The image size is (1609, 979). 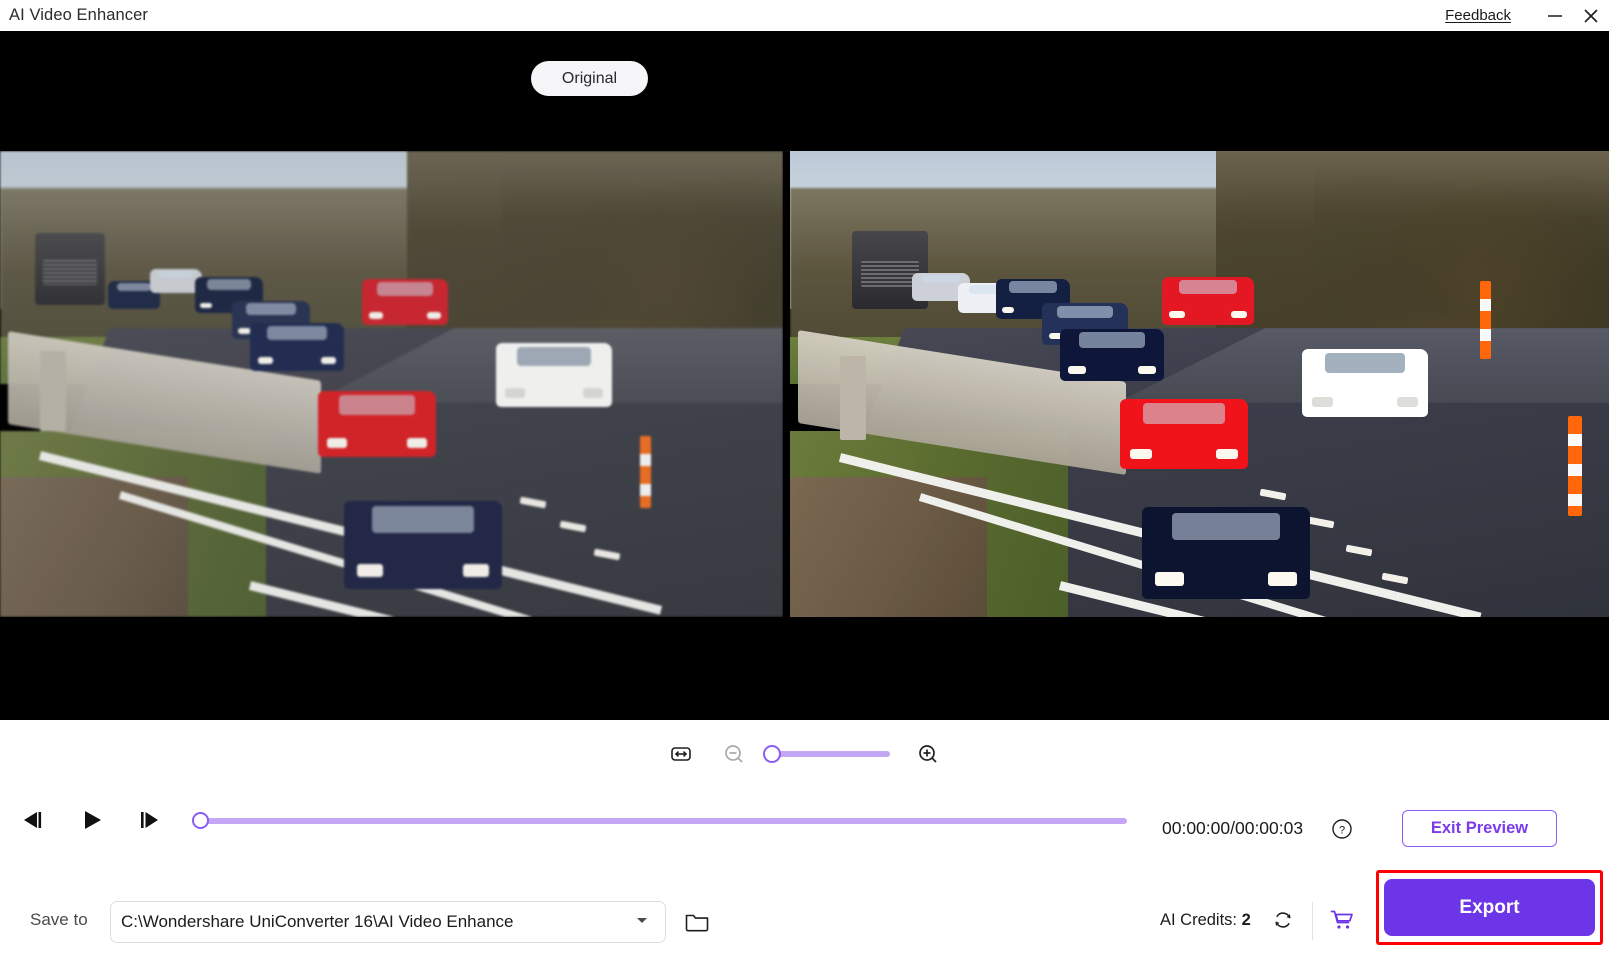 What do you see at coordinates (589, 78) in the screenshot?
I see `original-badge: Original` at bounding box center [589, 78].